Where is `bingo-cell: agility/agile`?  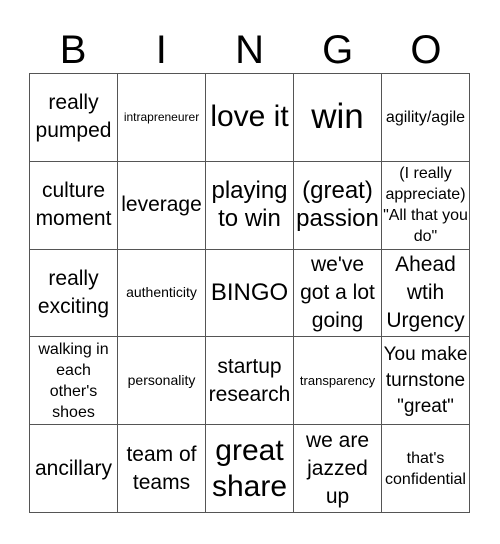
bingo-cell: agility/agile is located at coordinates (426, 118).